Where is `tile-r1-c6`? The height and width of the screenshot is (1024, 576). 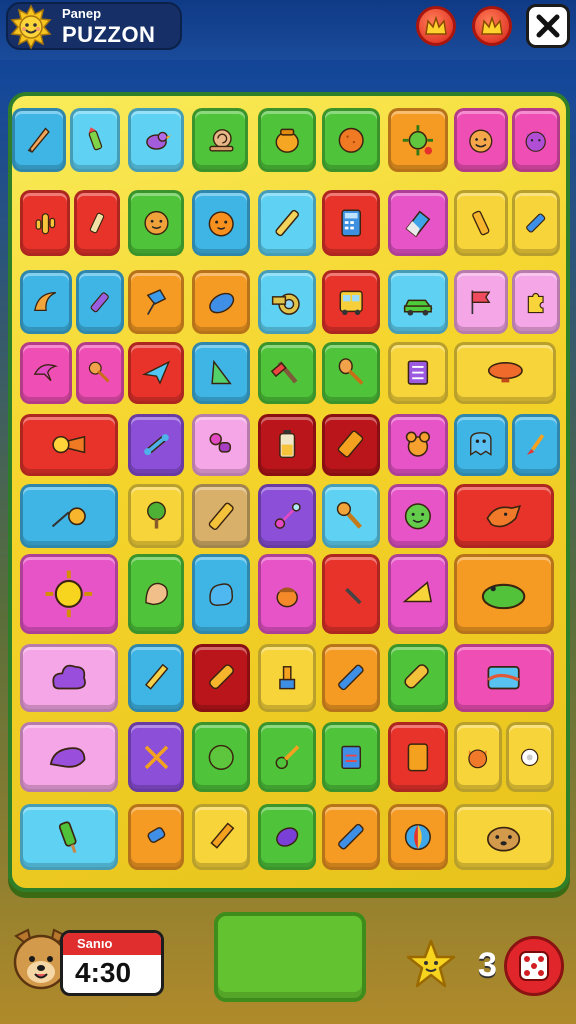
tile-r1-c6 is located at coordinates (351, 140).